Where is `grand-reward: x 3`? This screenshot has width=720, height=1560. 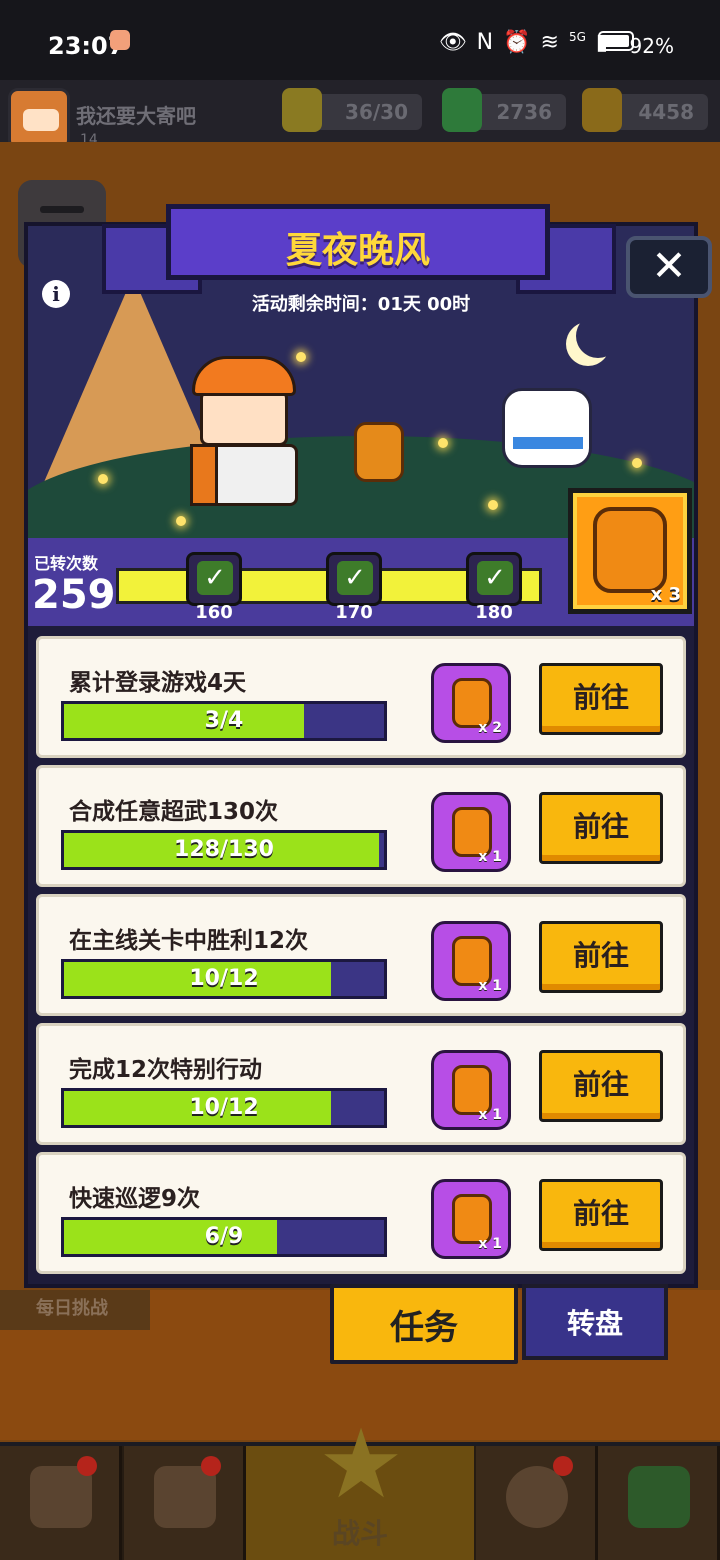
grand-reward: x 3 is located at coordinates (630, 551).